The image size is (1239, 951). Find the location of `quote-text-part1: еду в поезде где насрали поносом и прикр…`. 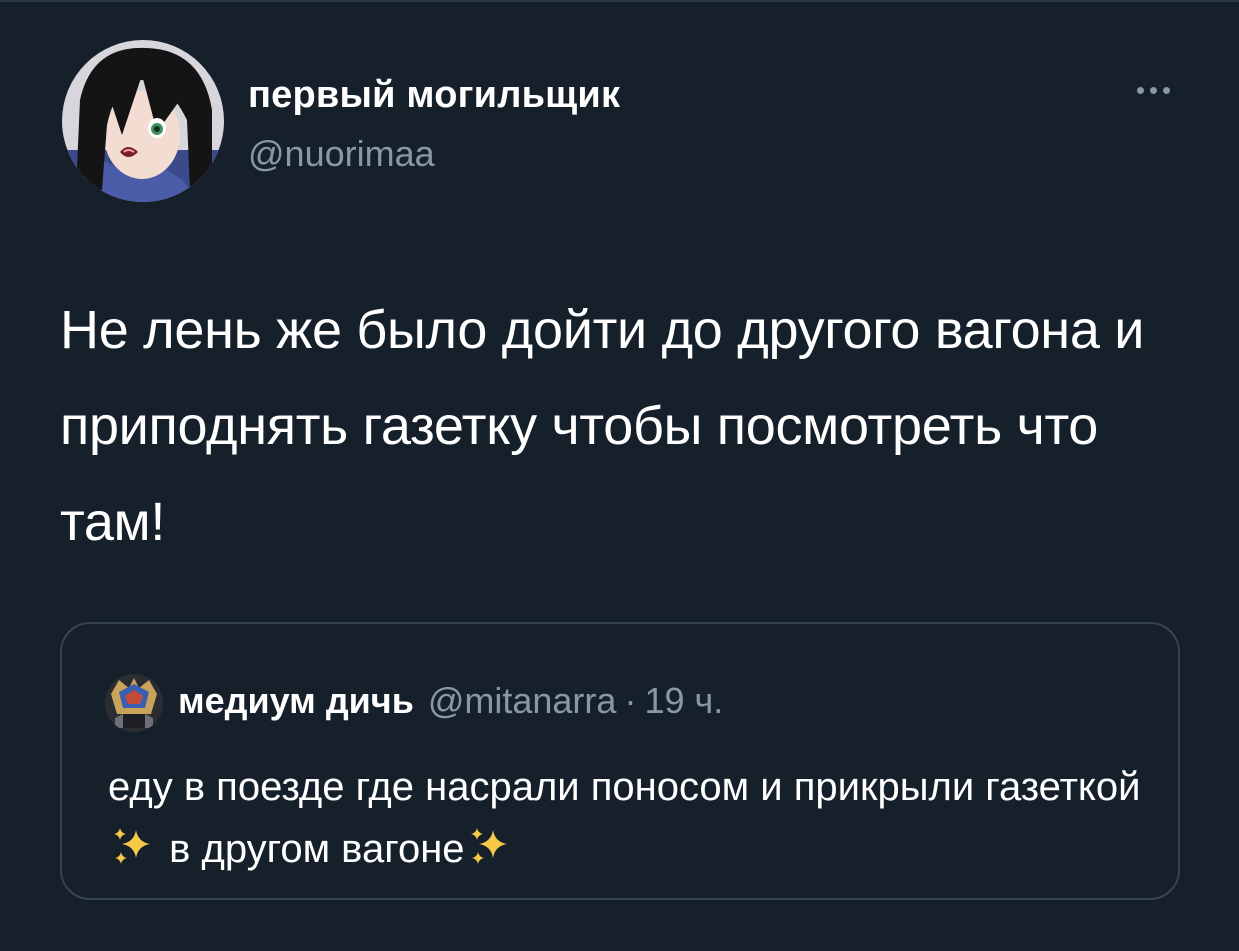

quote-text-part1: еду в поезде где насрали поносом и прикр… is located at coordinates (624, 787).